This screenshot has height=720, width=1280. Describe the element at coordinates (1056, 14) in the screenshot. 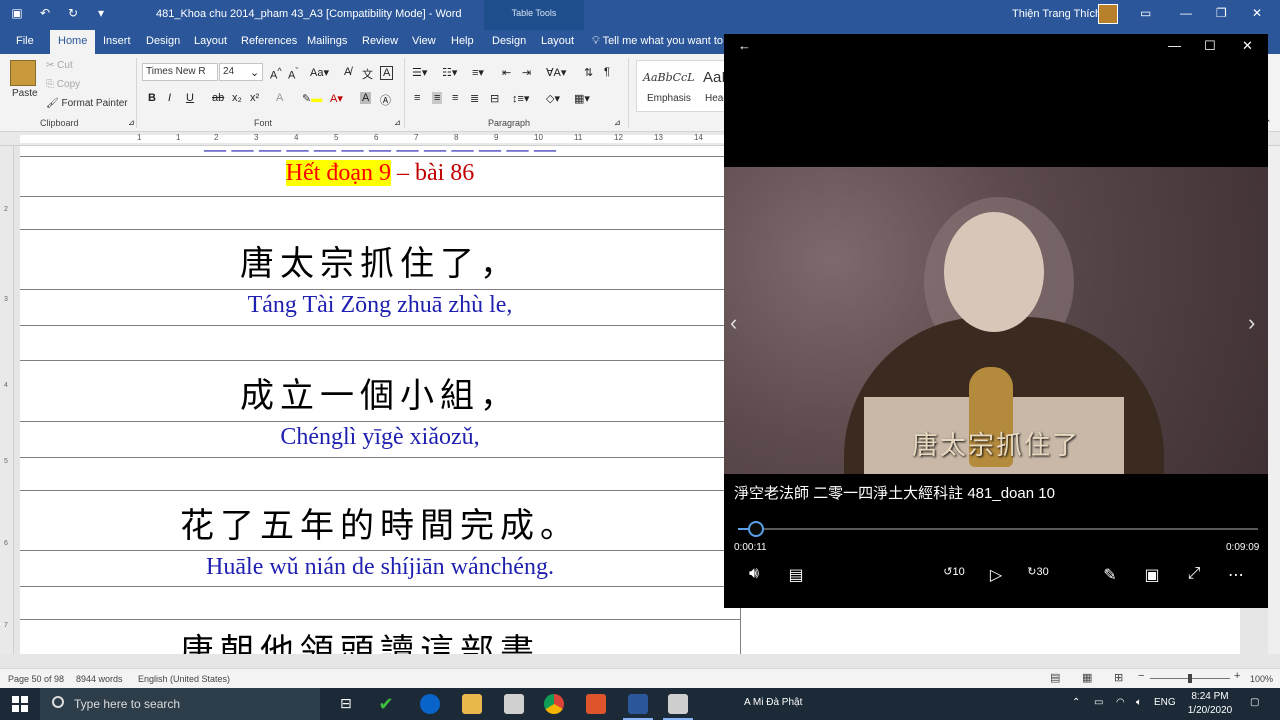

I see `user-name: Thiện Trang Thích` at that location.